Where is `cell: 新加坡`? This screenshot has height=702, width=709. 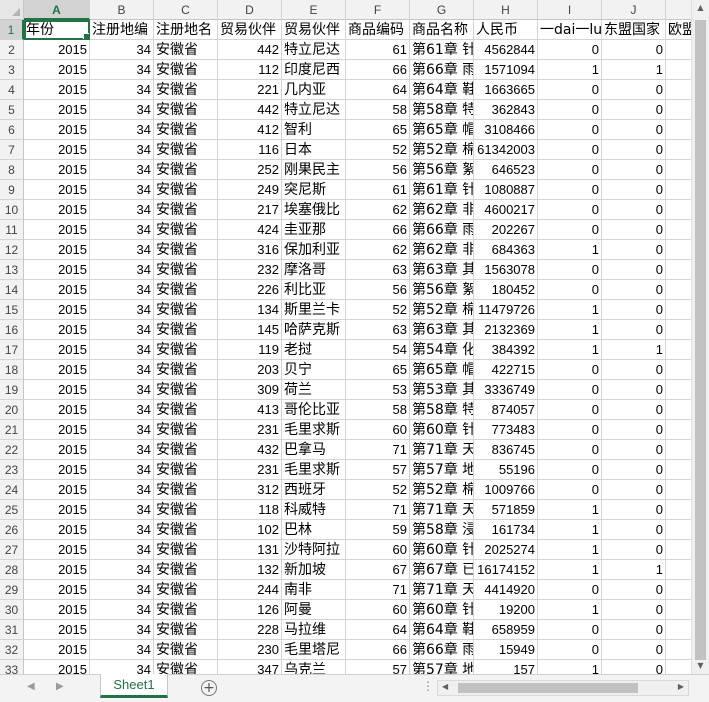 cell: 新加坡 is located at coordinates (314, 570).